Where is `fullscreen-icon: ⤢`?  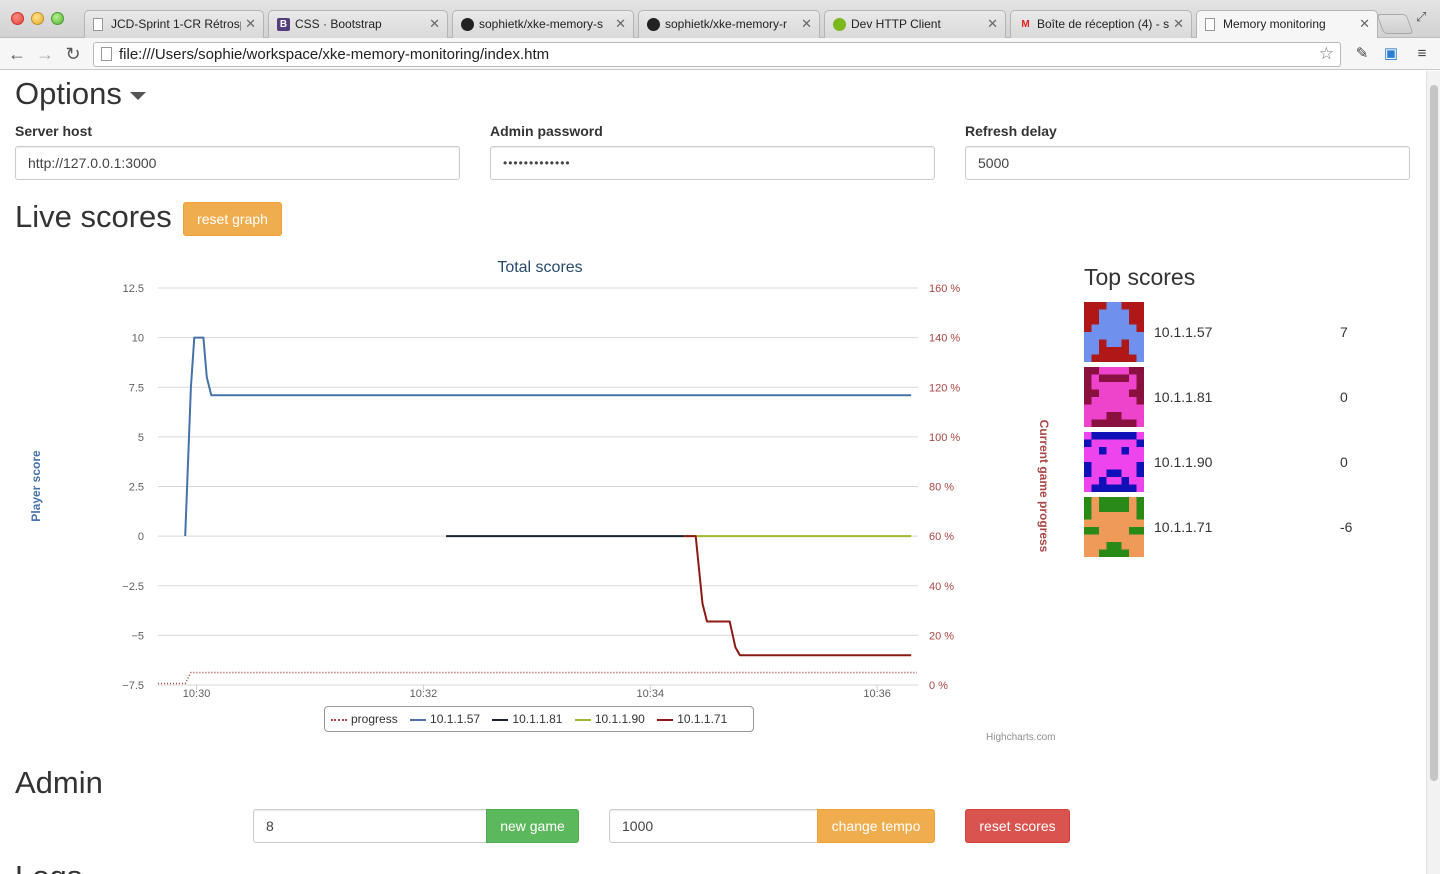 fullscreen-icon: ⤢ is located at coordinates (1421, 17).